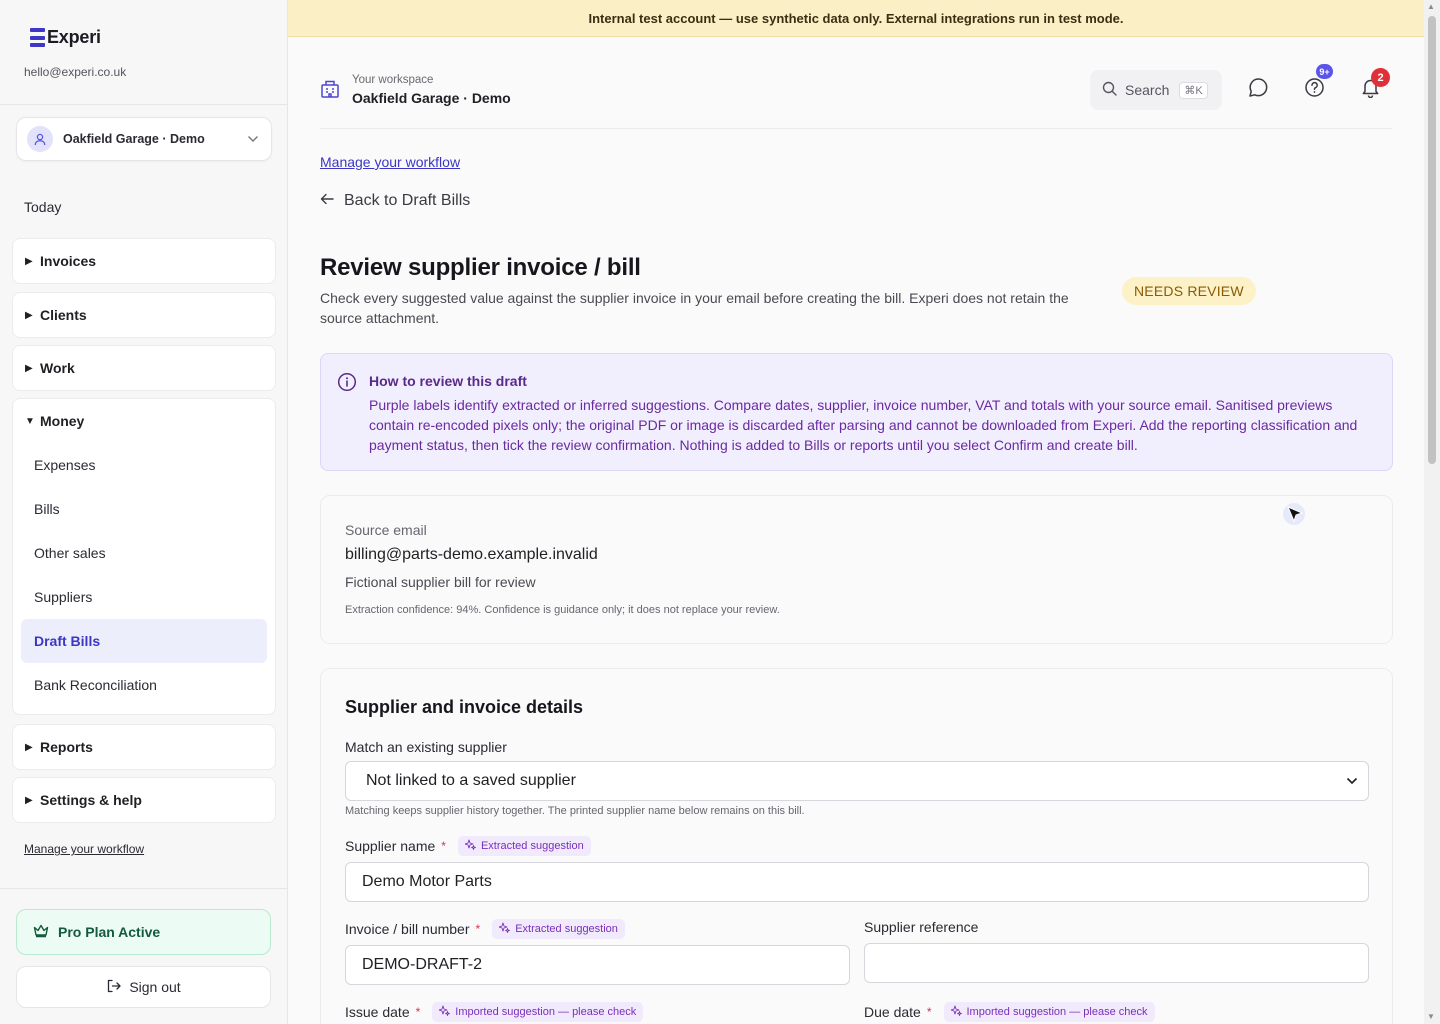 Image resolution: width=1440 pixels, height=1024 pixels. What do you see at coordinates (1109, 90) in the screenshot?
I see `search-icon` at bounding box center [1109, 90].